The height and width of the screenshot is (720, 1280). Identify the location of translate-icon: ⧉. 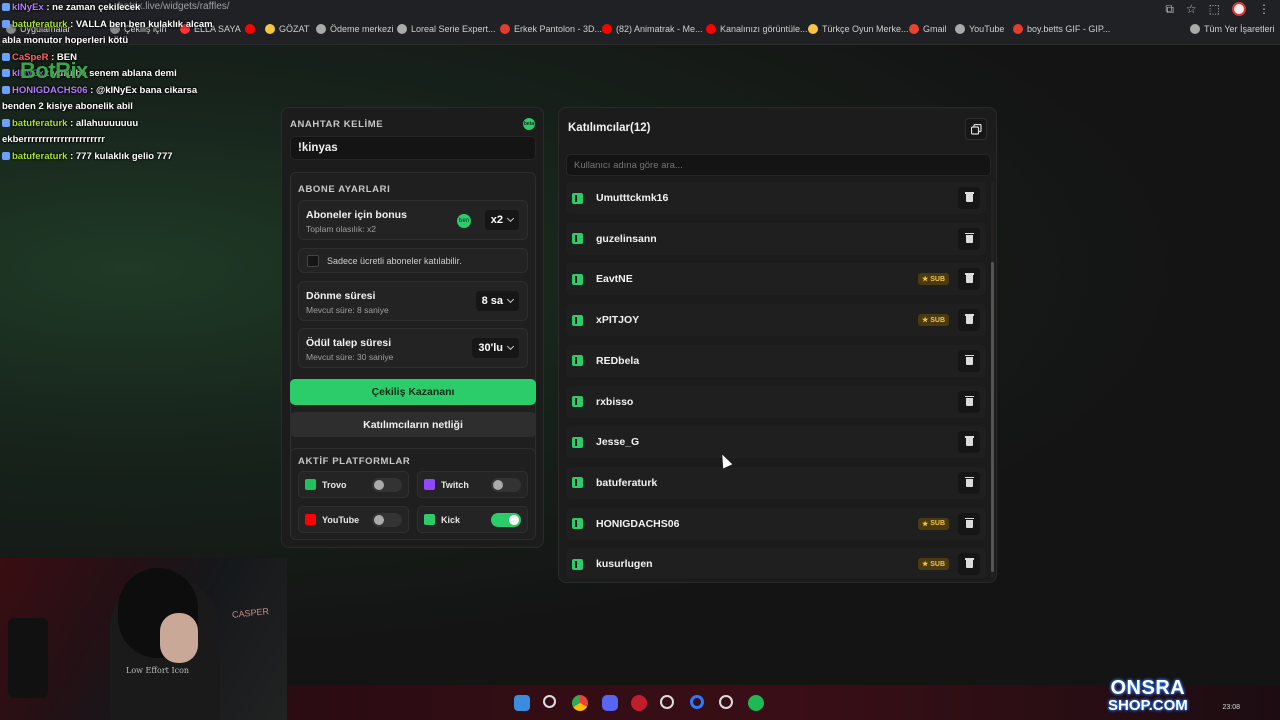
(1169, 9).